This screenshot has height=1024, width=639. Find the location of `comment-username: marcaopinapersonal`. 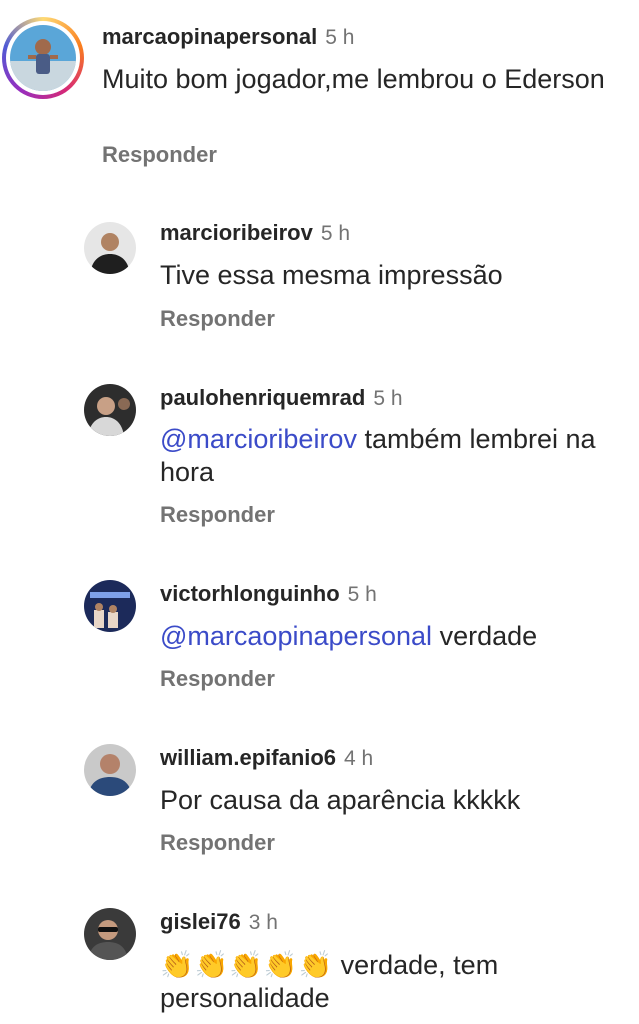

comment-username: marcaopinapersonal is located at coordinates (209, 36).